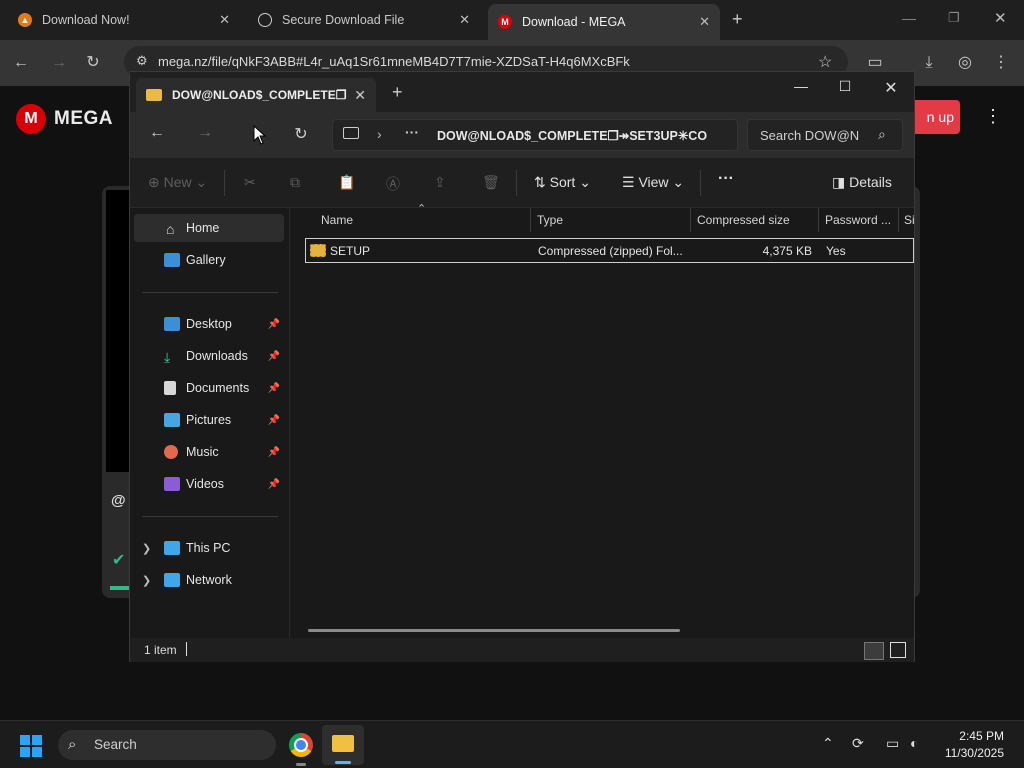 This screenshot has width=1024, height=768. I want to click on overflow-icon: ···, so click(412, 132).